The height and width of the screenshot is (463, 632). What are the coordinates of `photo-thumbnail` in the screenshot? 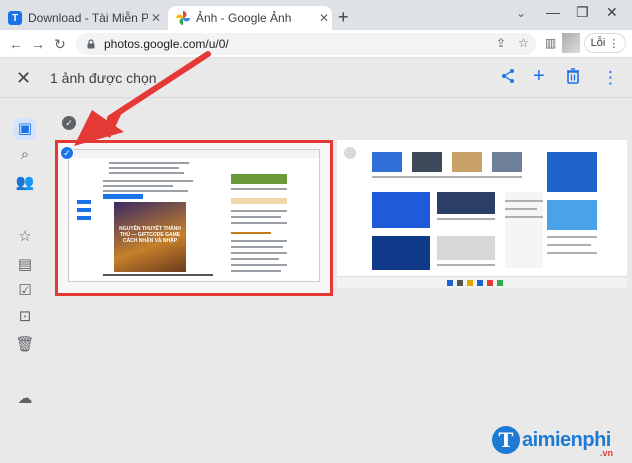 It's located at (482, 214).